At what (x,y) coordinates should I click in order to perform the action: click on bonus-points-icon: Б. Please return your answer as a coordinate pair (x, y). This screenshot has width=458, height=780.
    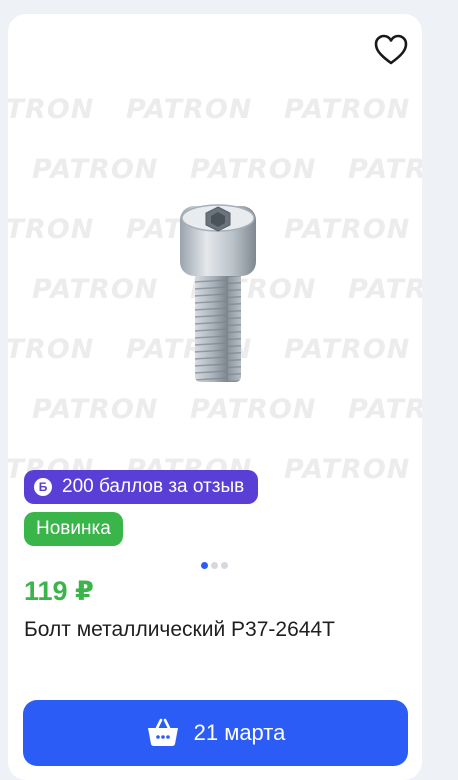
    Looking at the image, I should click on (43, 487).